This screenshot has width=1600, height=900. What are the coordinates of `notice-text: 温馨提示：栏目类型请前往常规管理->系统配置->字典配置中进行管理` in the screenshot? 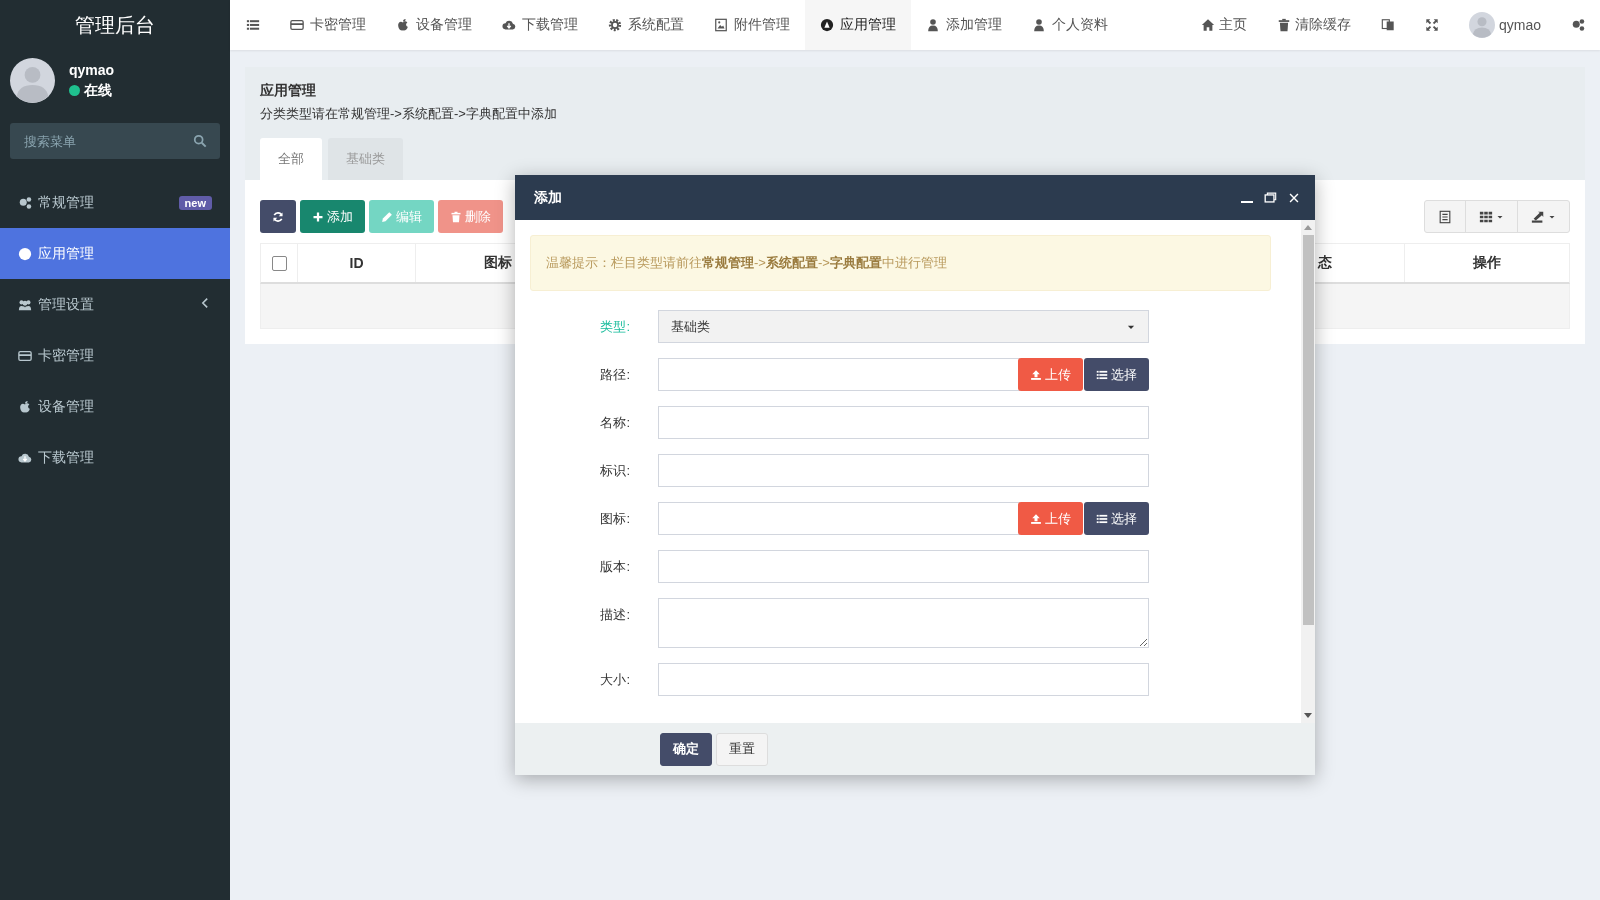 It's located at (900, 263).